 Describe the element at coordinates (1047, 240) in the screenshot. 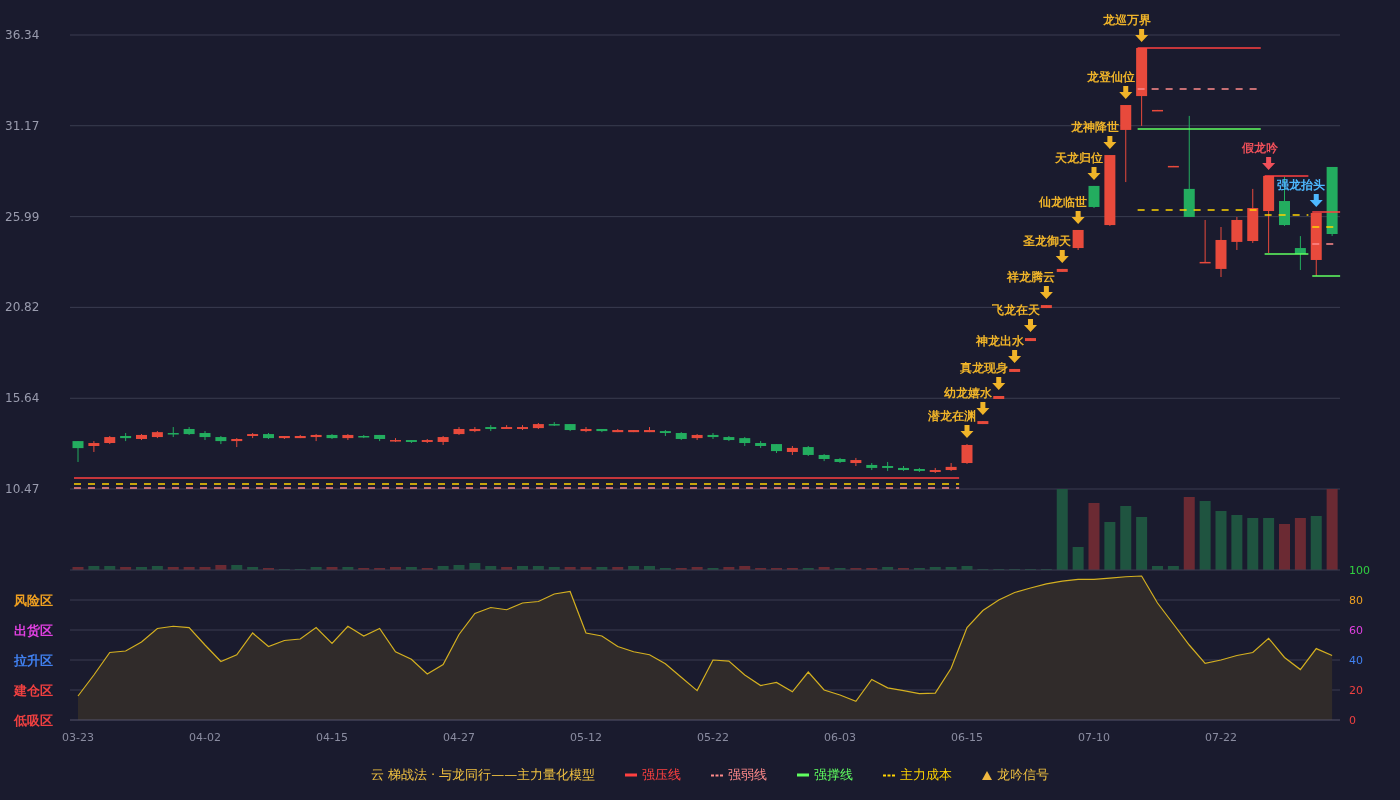

I see `signal-label: 圣龙御天` at that location.